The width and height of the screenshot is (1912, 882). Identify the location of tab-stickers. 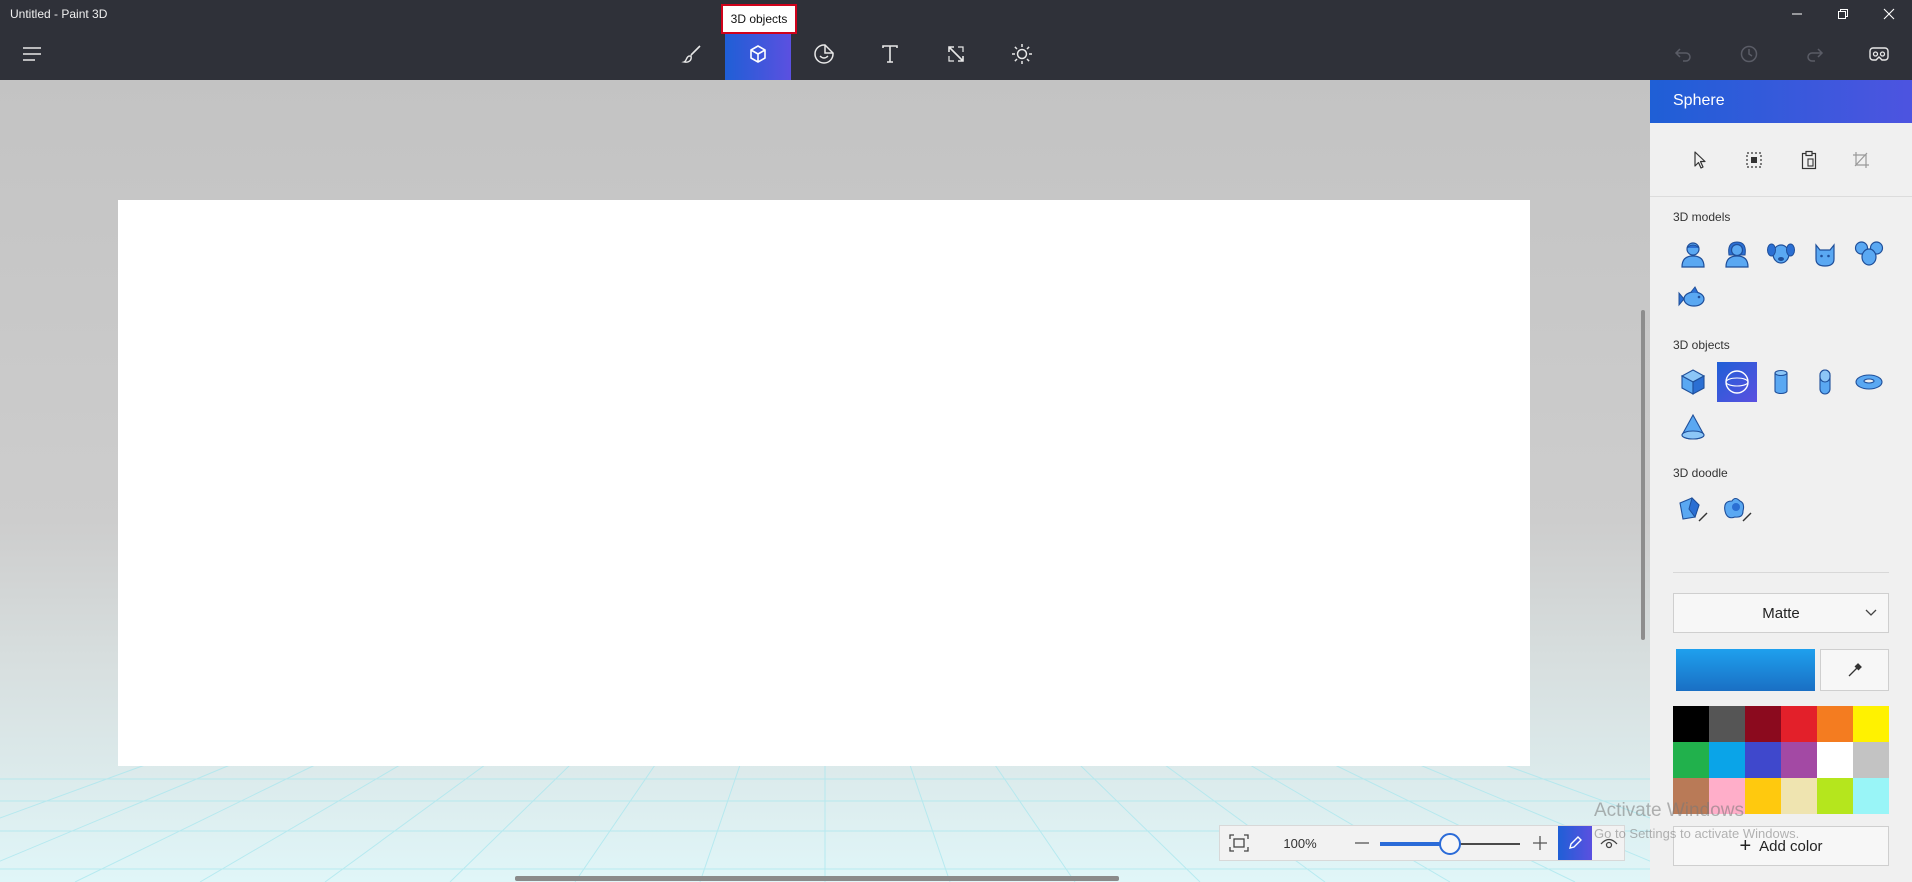
(824, 54).